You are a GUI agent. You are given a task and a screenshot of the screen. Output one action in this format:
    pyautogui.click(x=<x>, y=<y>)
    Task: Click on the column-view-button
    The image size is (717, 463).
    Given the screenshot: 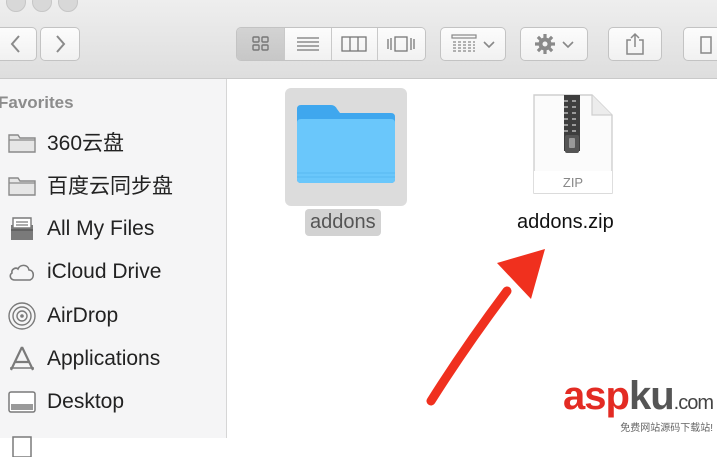 What is the action you would take?
    pyautogui.click(x=354, y=44)
    